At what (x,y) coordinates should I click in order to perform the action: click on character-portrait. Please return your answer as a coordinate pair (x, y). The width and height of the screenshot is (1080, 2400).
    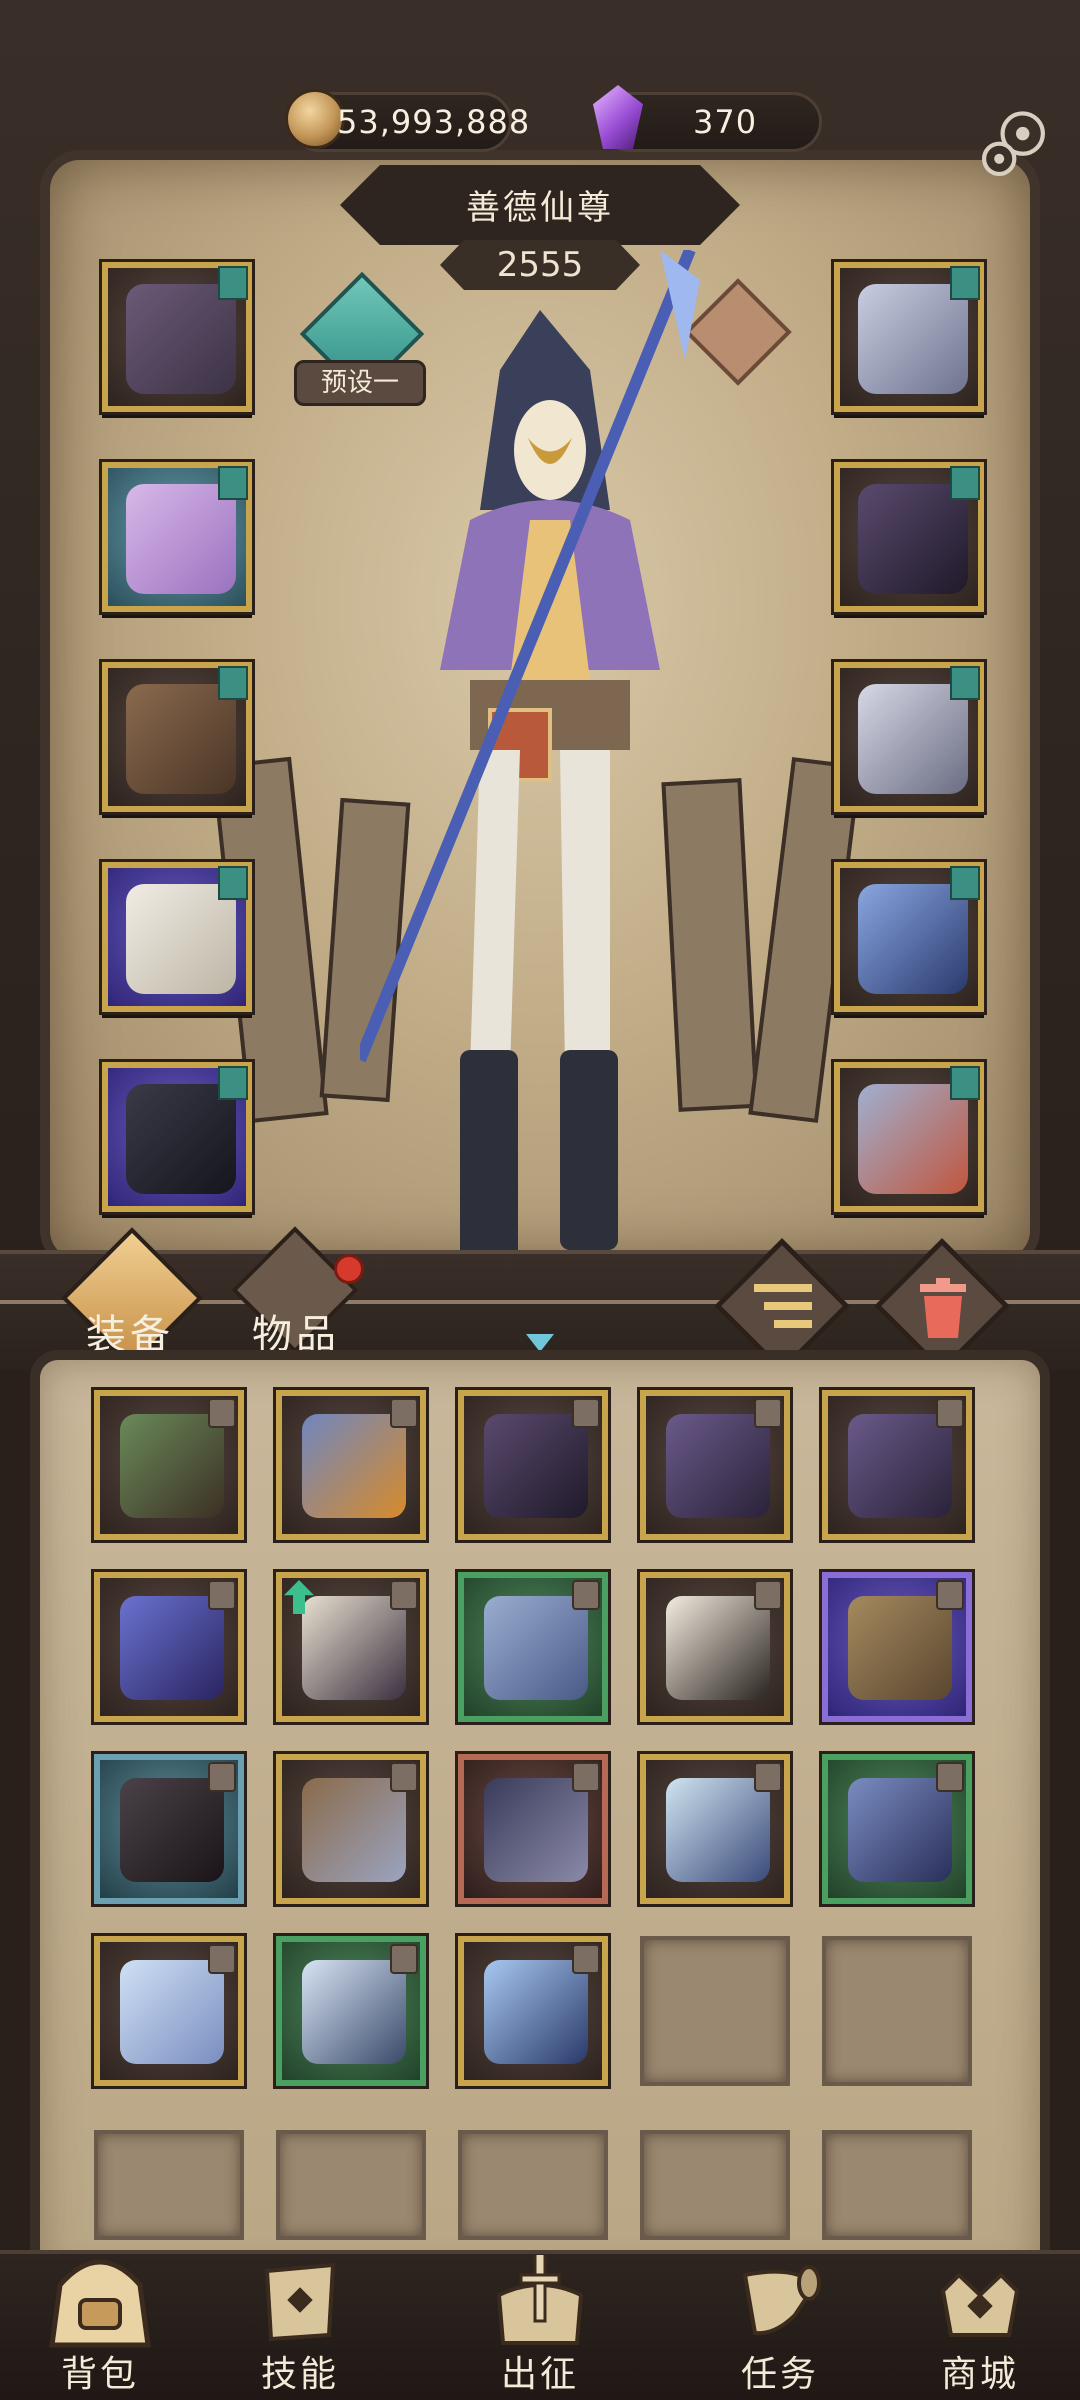
    Looking at the image, I should click on (530, 760).